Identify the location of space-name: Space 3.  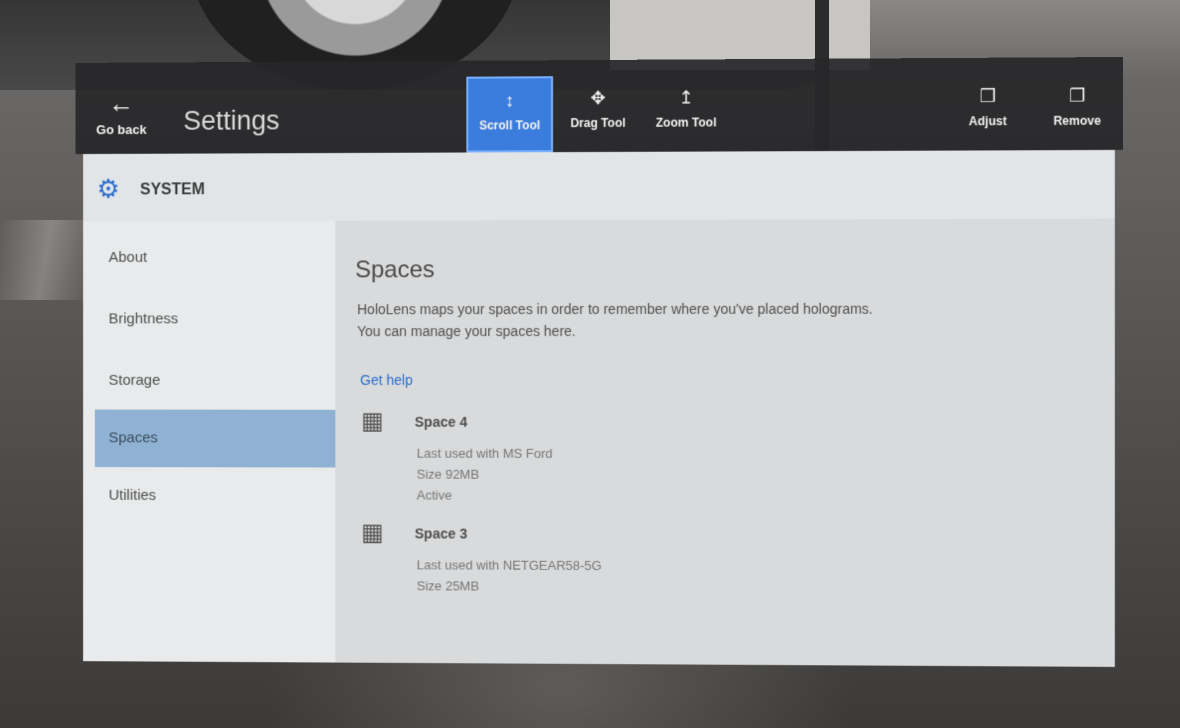
(441, 533).